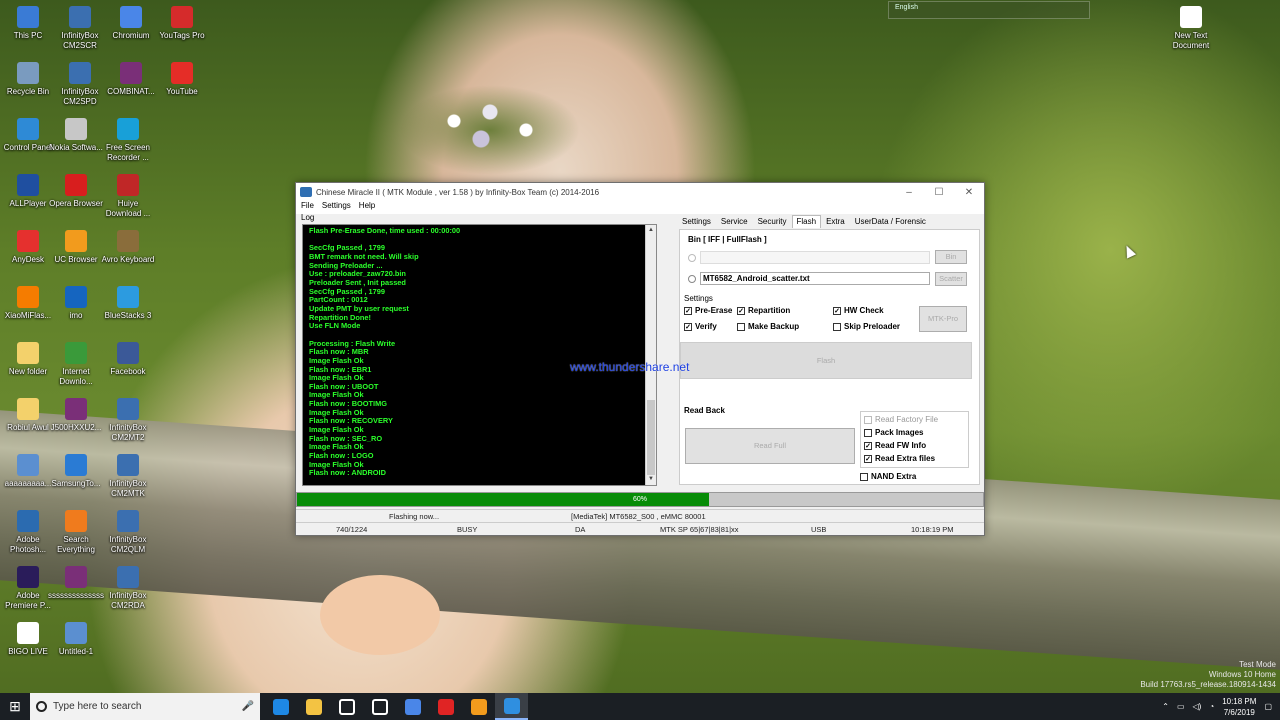 The width and height of the screenshot is (1280, 720). Describe the element at coordinates (806, 221) in the screenshot. I see `tab-flash: Flash` at that location.